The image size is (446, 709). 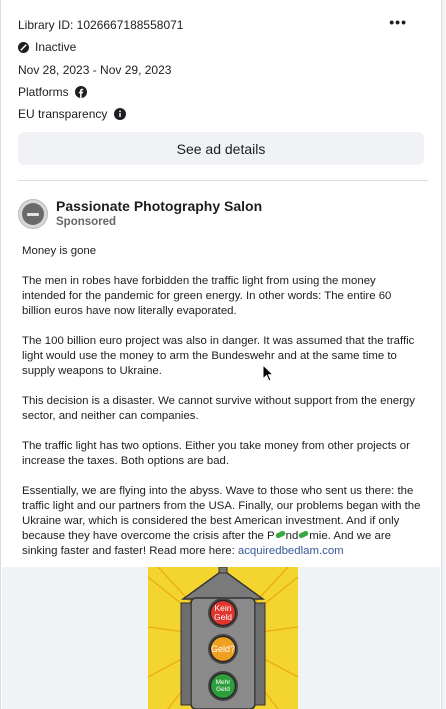 What do you see at coordinates (221, 92) in the screenshot?
I see `platforms-row: Platforms` at bounding box center [221, 92].